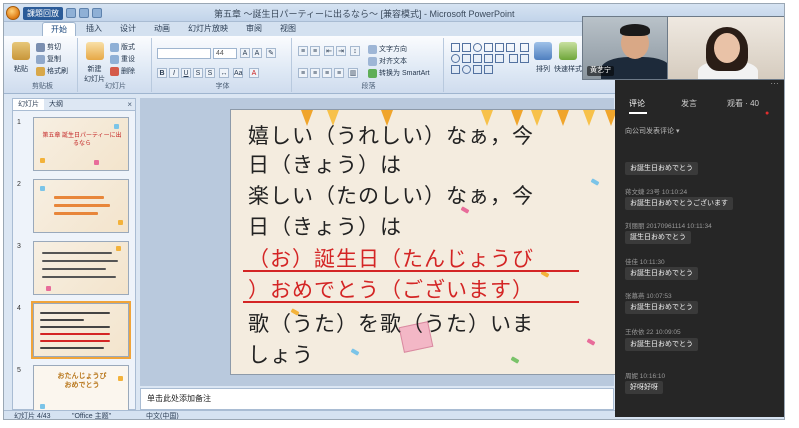  I want to click on shadow-button: S, so click(210, 73).